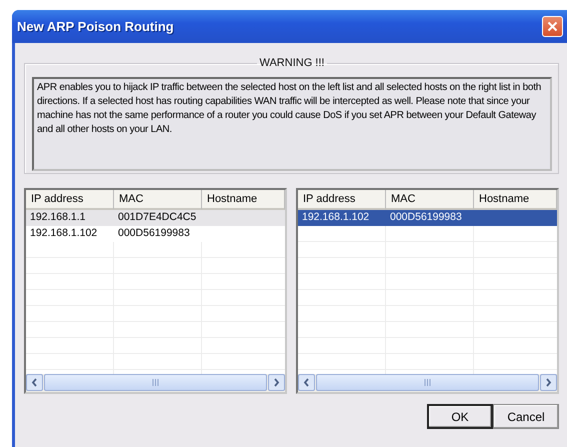  Describe the element at coordinates (95, 26) in the screenshot. I see `window-title: New ARP Poison Routing` at that location.